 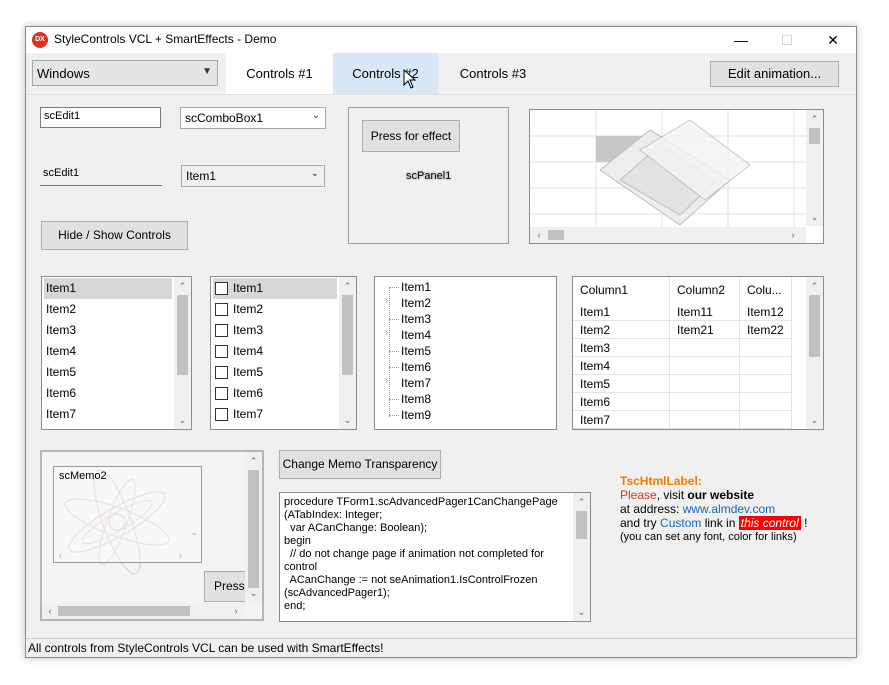 I want to click on grid-cell: Item5, so click(x=621, y=384).